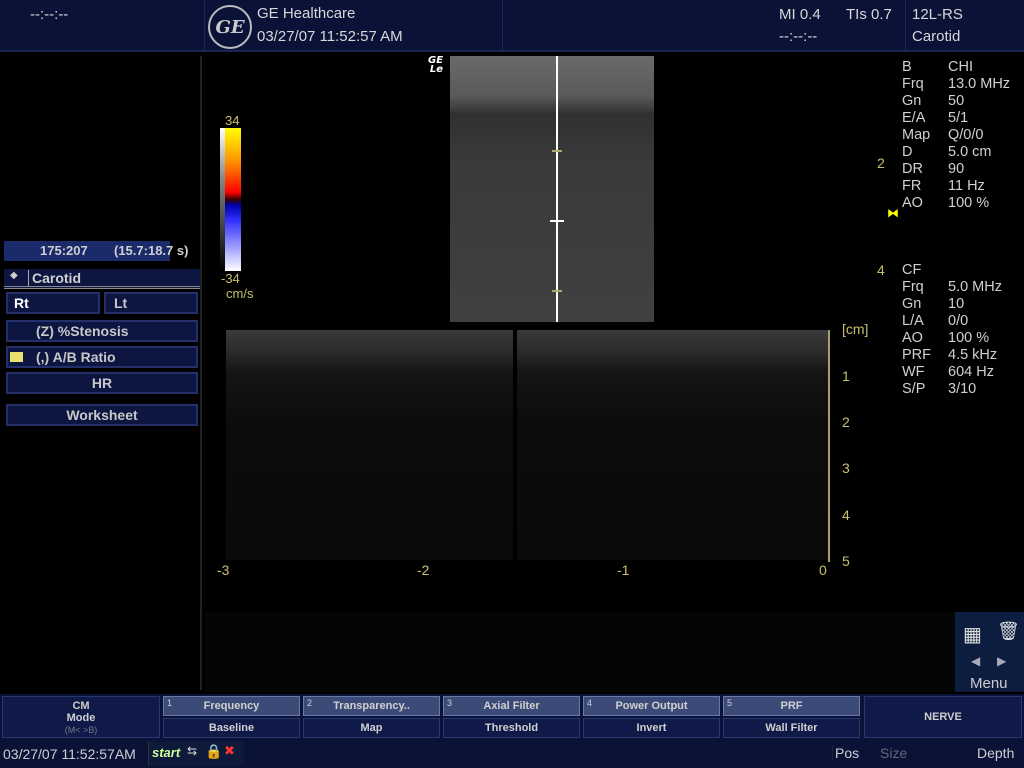 Image resolution: width=1024 pixels, height=768 pixels. Describe the element at coordinates (330, 36) in the screenshot. I see `header-datetime: 03/27/07 11:52:57 AM` at that location.